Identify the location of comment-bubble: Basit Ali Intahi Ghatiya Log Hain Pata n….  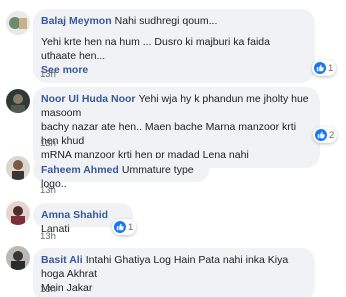
(174, 272).